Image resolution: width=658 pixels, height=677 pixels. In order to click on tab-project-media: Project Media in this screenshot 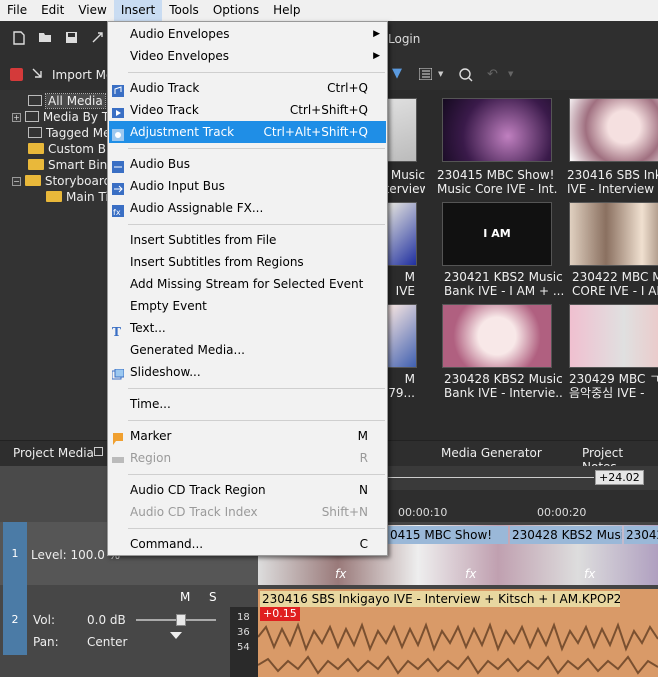, I will do `click(53, 453)`.